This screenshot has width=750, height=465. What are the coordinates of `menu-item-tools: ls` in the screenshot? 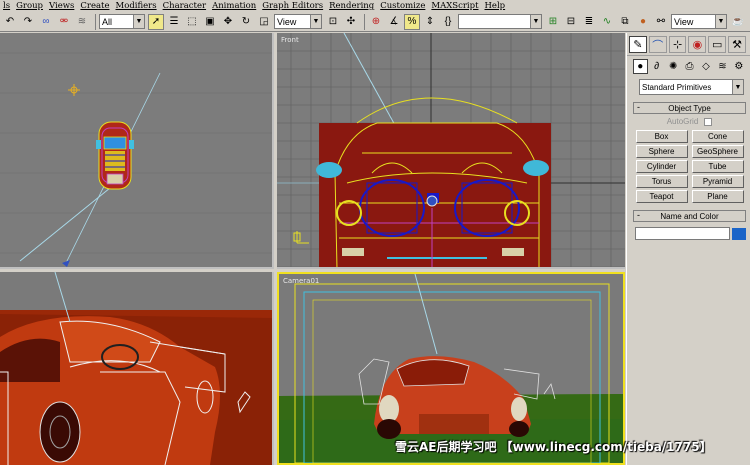 It's located at (6, 6).